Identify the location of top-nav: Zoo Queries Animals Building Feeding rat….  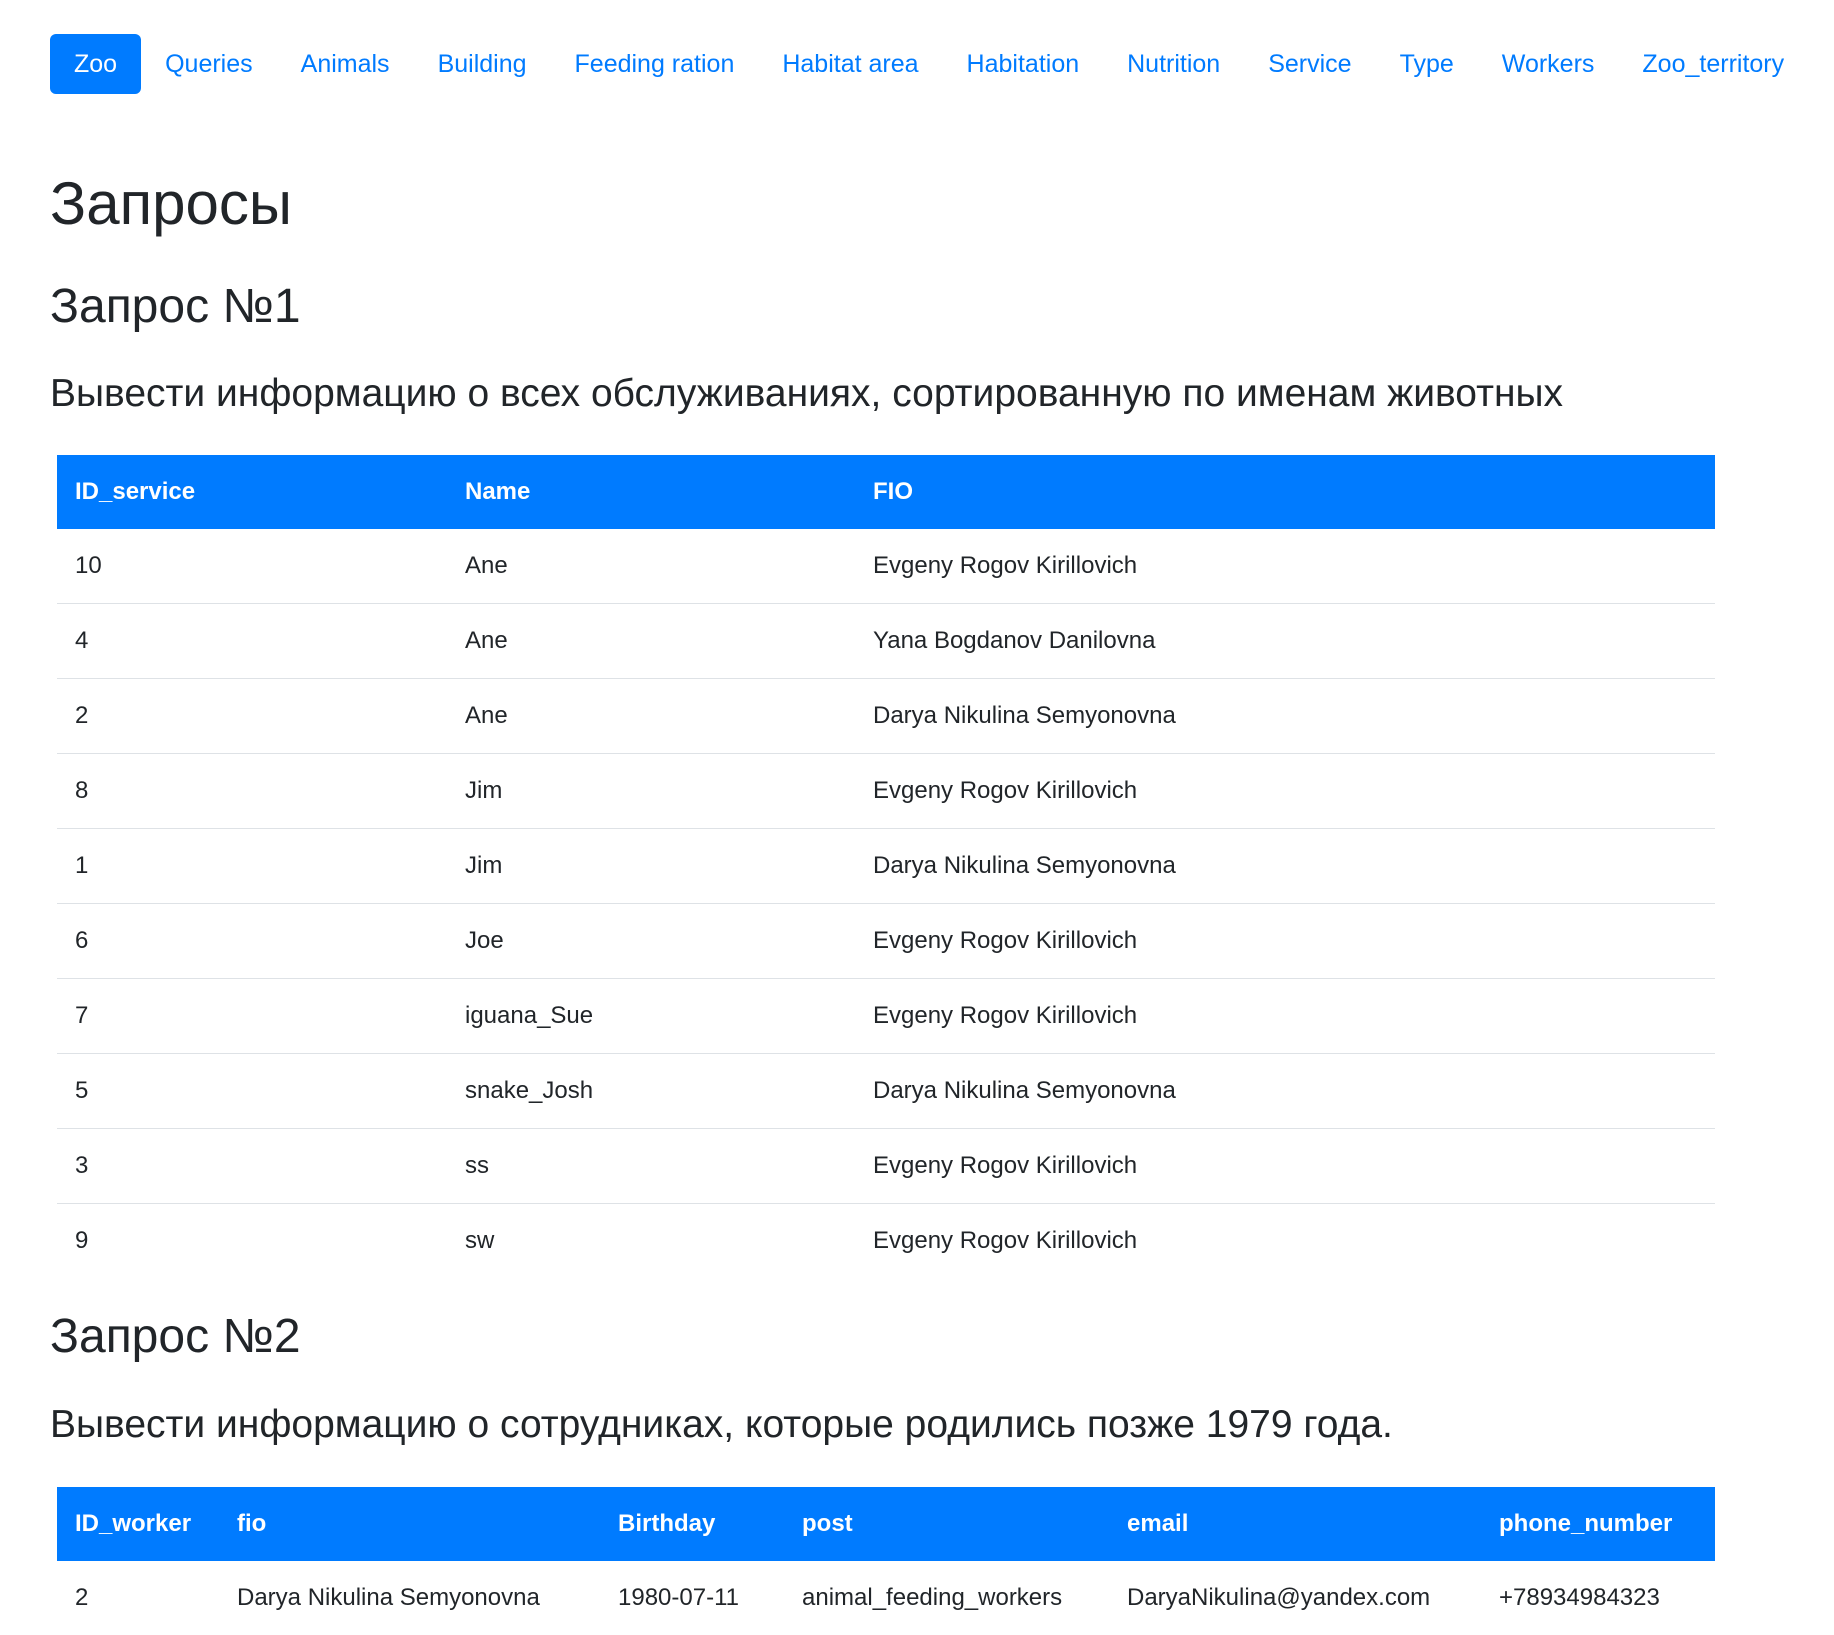
(929, 64).